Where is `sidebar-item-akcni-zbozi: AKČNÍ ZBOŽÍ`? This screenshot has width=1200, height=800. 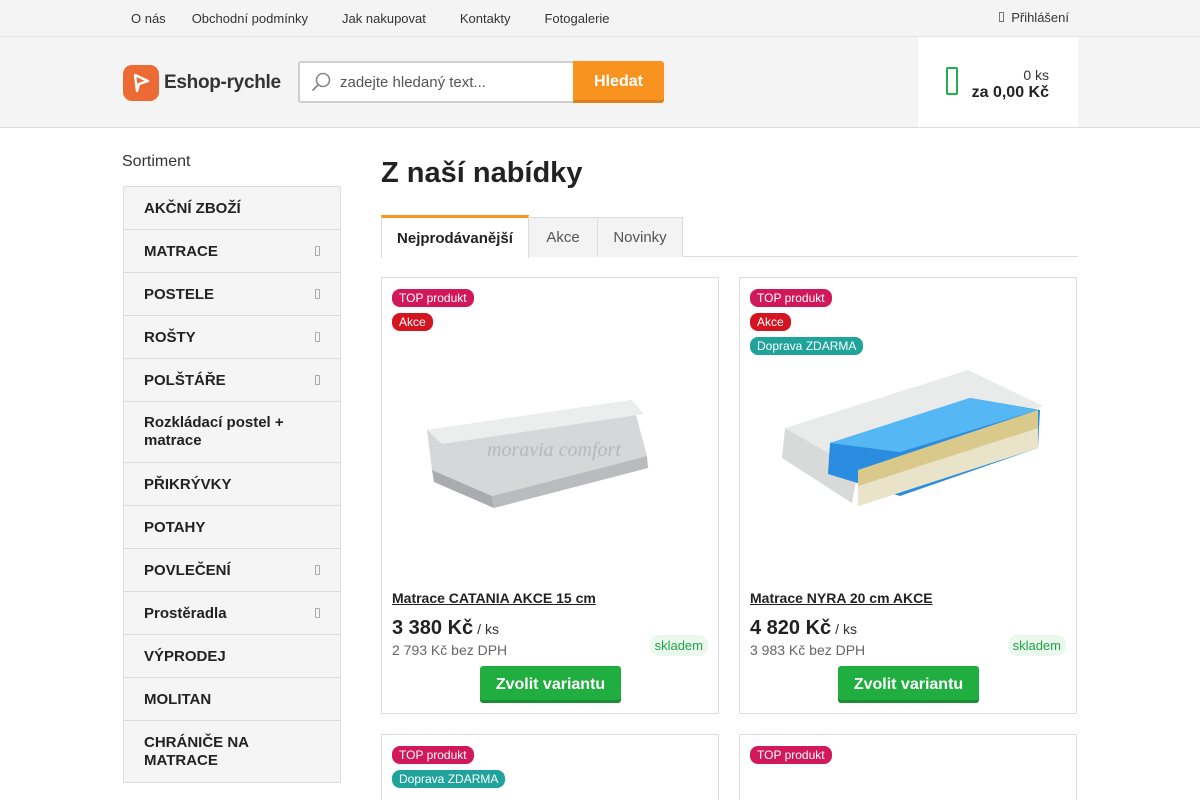
sidebar-item-akcni-zbozi: AKČNÍ ZBOŽÍ is located at coordinates (232, 208).